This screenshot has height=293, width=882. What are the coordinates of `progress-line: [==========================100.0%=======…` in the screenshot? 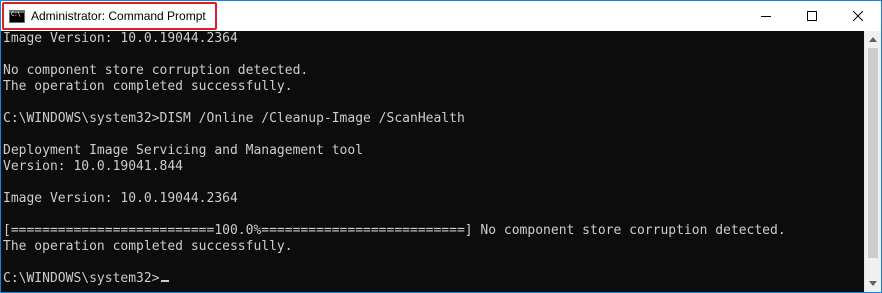 It's located at (394, 230).